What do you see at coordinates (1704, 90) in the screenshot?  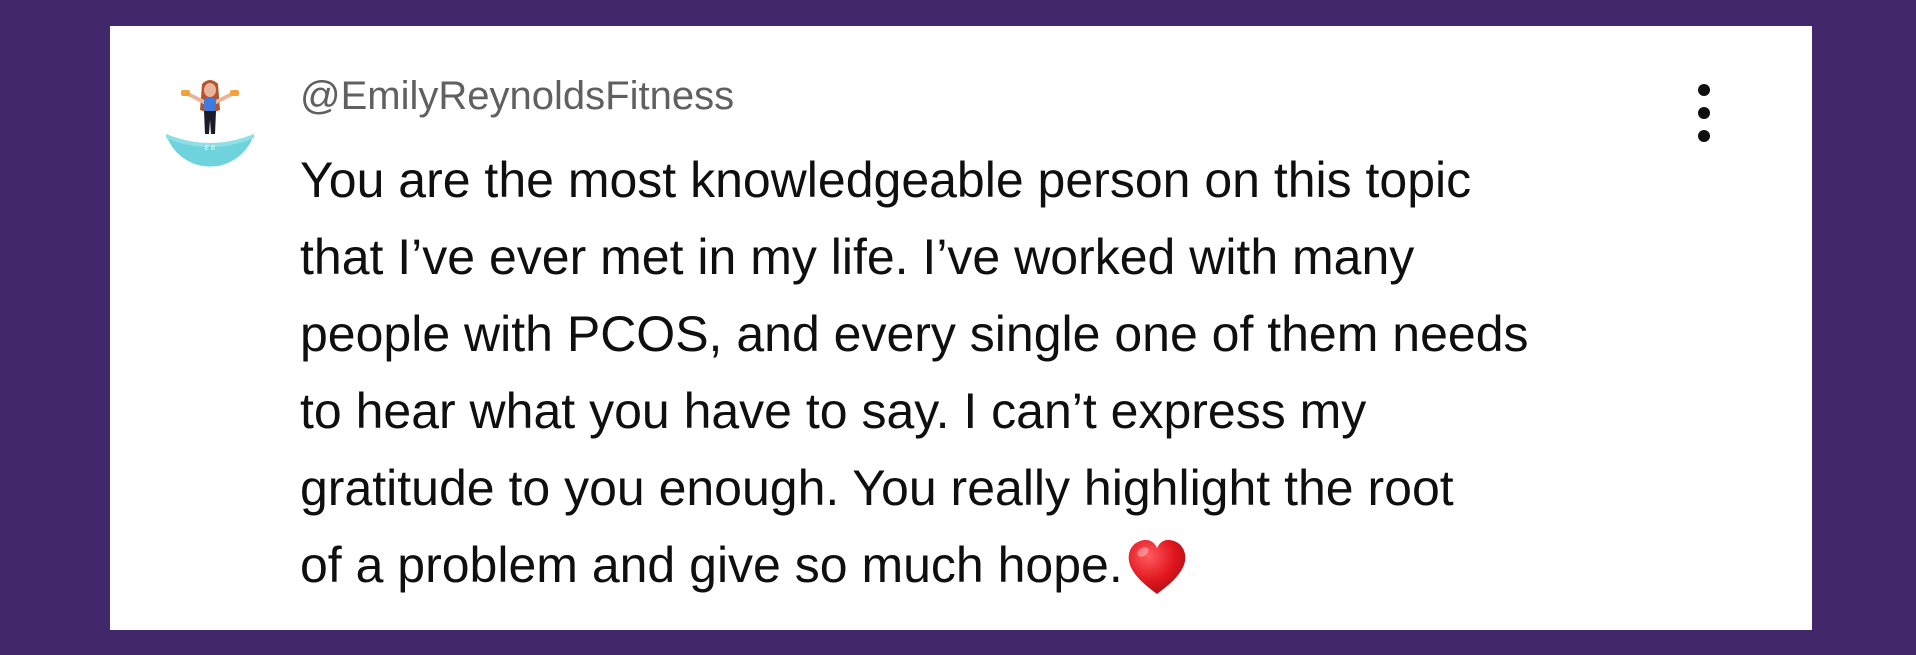 I see `vertical-ellipsis-icon` at bounding box center [1704, 90].